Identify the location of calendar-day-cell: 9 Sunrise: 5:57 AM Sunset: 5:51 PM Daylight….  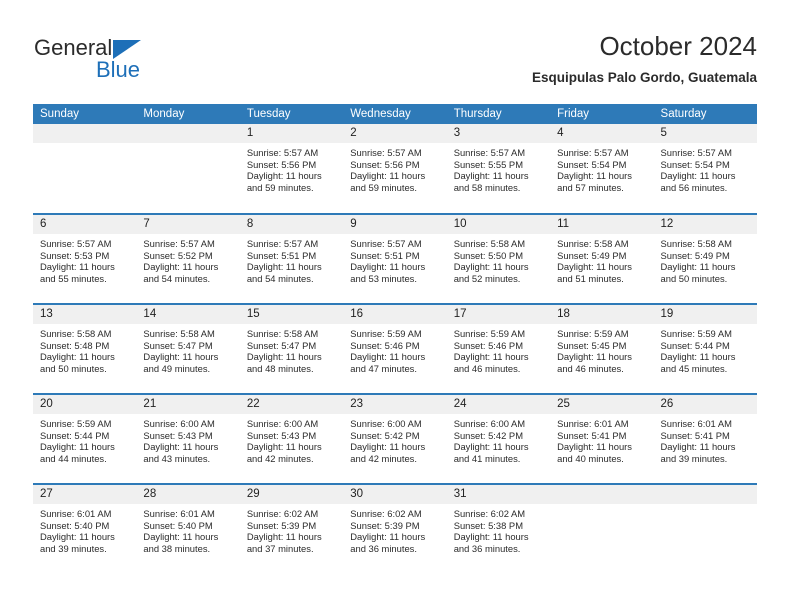
(395, 258).